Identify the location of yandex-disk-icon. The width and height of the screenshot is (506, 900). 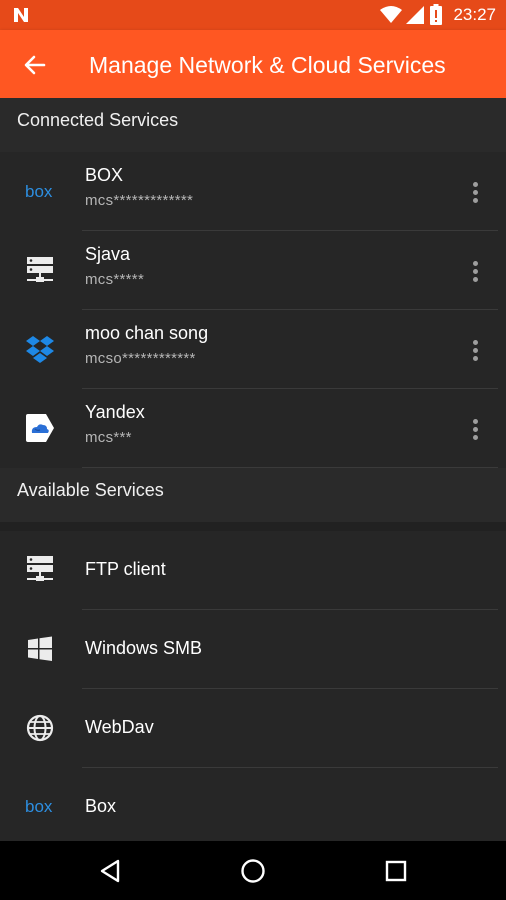
(40, 428).